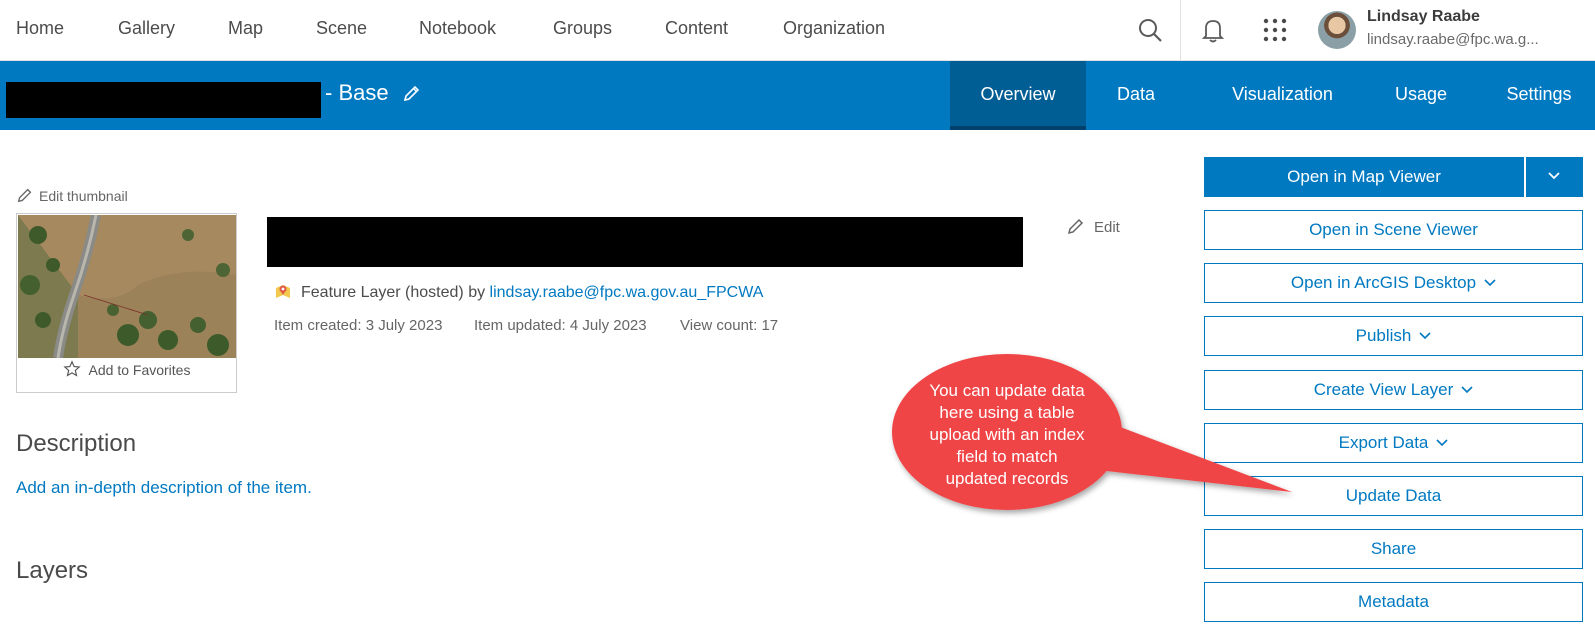 Image resolution: width=1595 pixels, height=628 pixels. What do you see at coordinates (1282, 95) in the screenshot?
I see `tab-visualization: Visualization` at bounding box center [1282, 95].